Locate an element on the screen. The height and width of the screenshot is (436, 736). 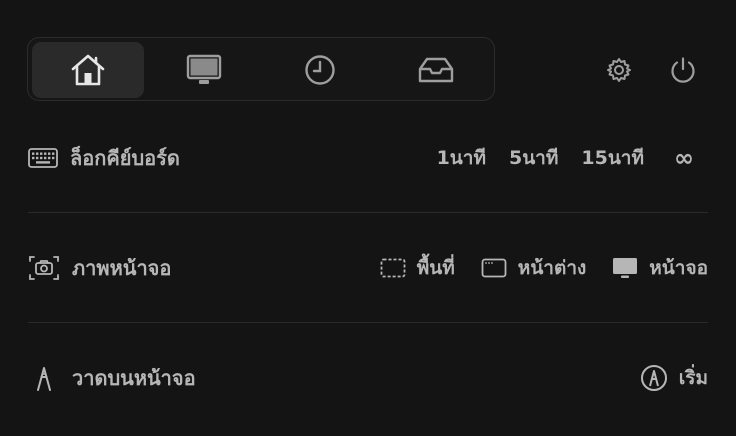
gear-icon is located at coordinates (619, 70).